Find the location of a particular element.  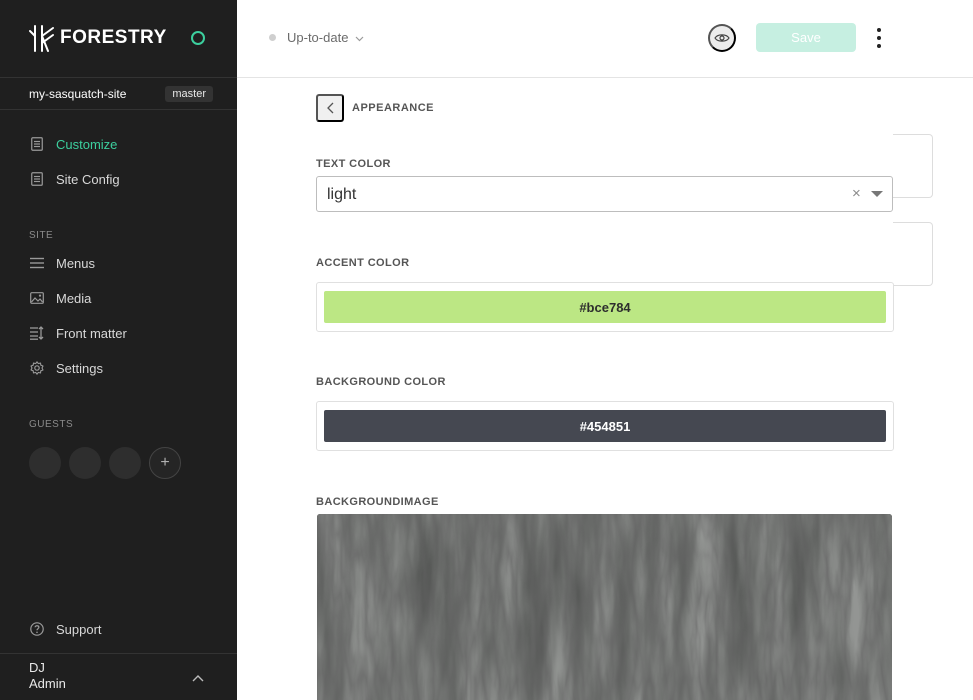

back-button is located at coordinates (330, 108).